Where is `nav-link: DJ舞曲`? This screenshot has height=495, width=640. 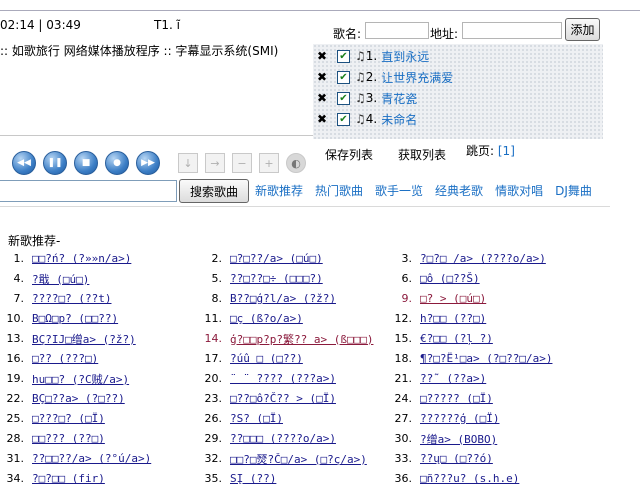 nav-link: DJ舞曲 is located at coordinates (573, 190).